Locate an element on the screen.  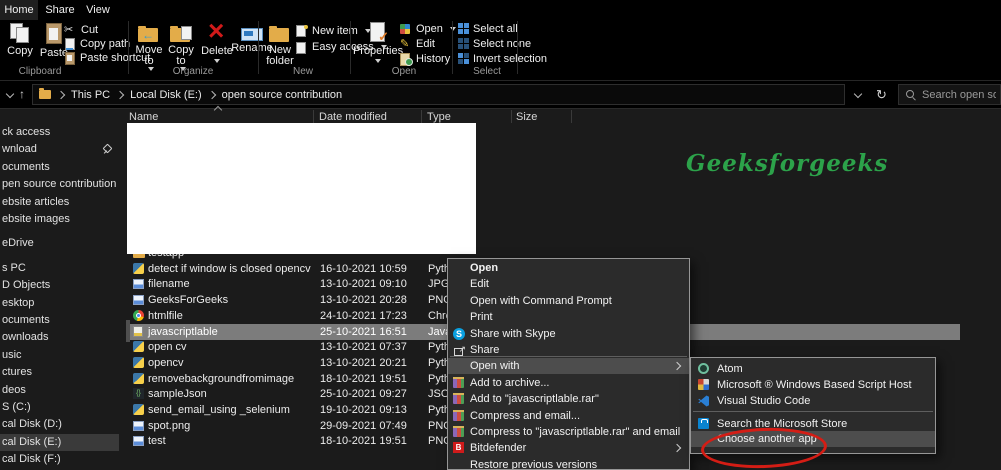
sidebar-item: cal Disk (E:) is located at coordinates (59, 442).